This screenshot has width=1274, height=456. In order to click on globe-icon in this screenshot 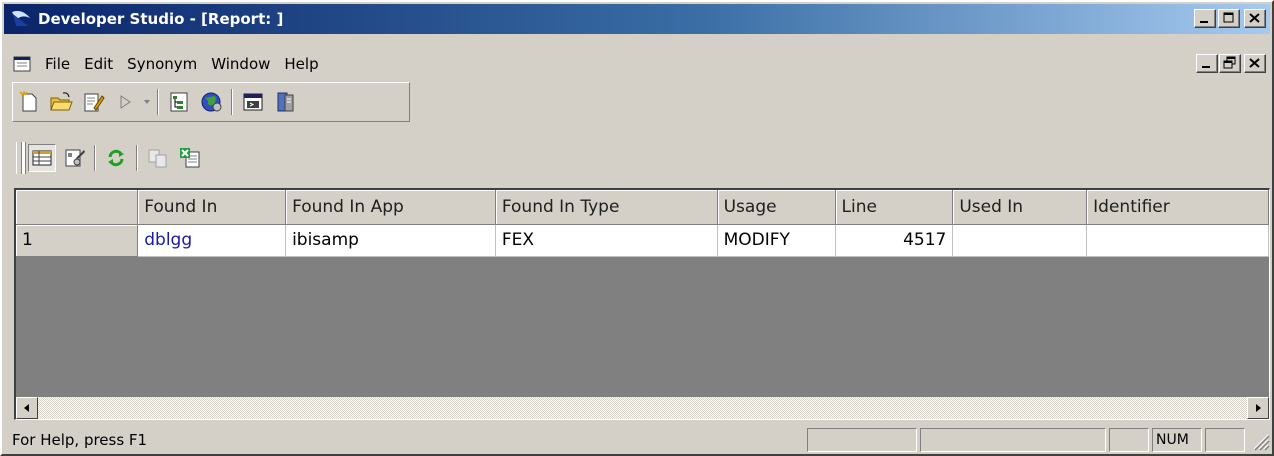, I will do `click(211, 102)`.